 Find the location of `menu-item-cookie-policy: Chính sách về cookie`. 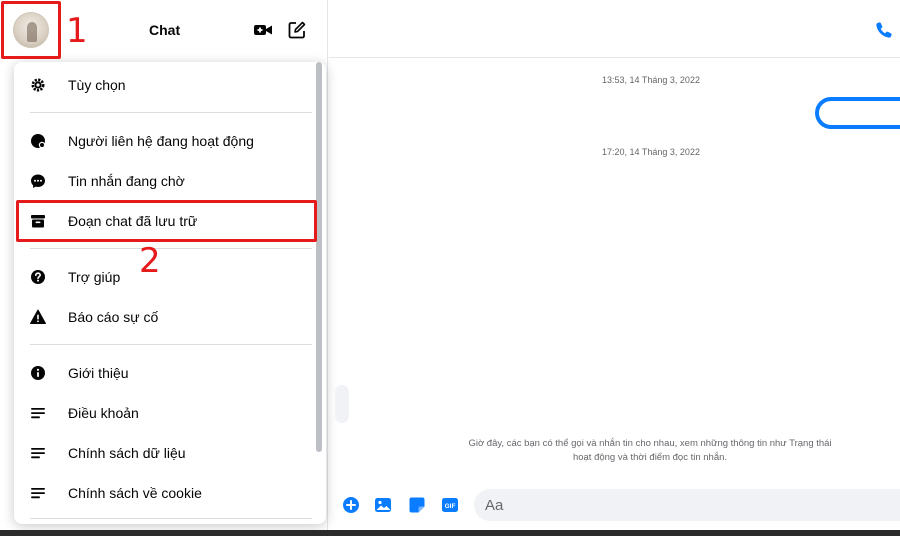

menu-item-cookie-policy: Chính sách về cookie is located at coordinates (168, 493).